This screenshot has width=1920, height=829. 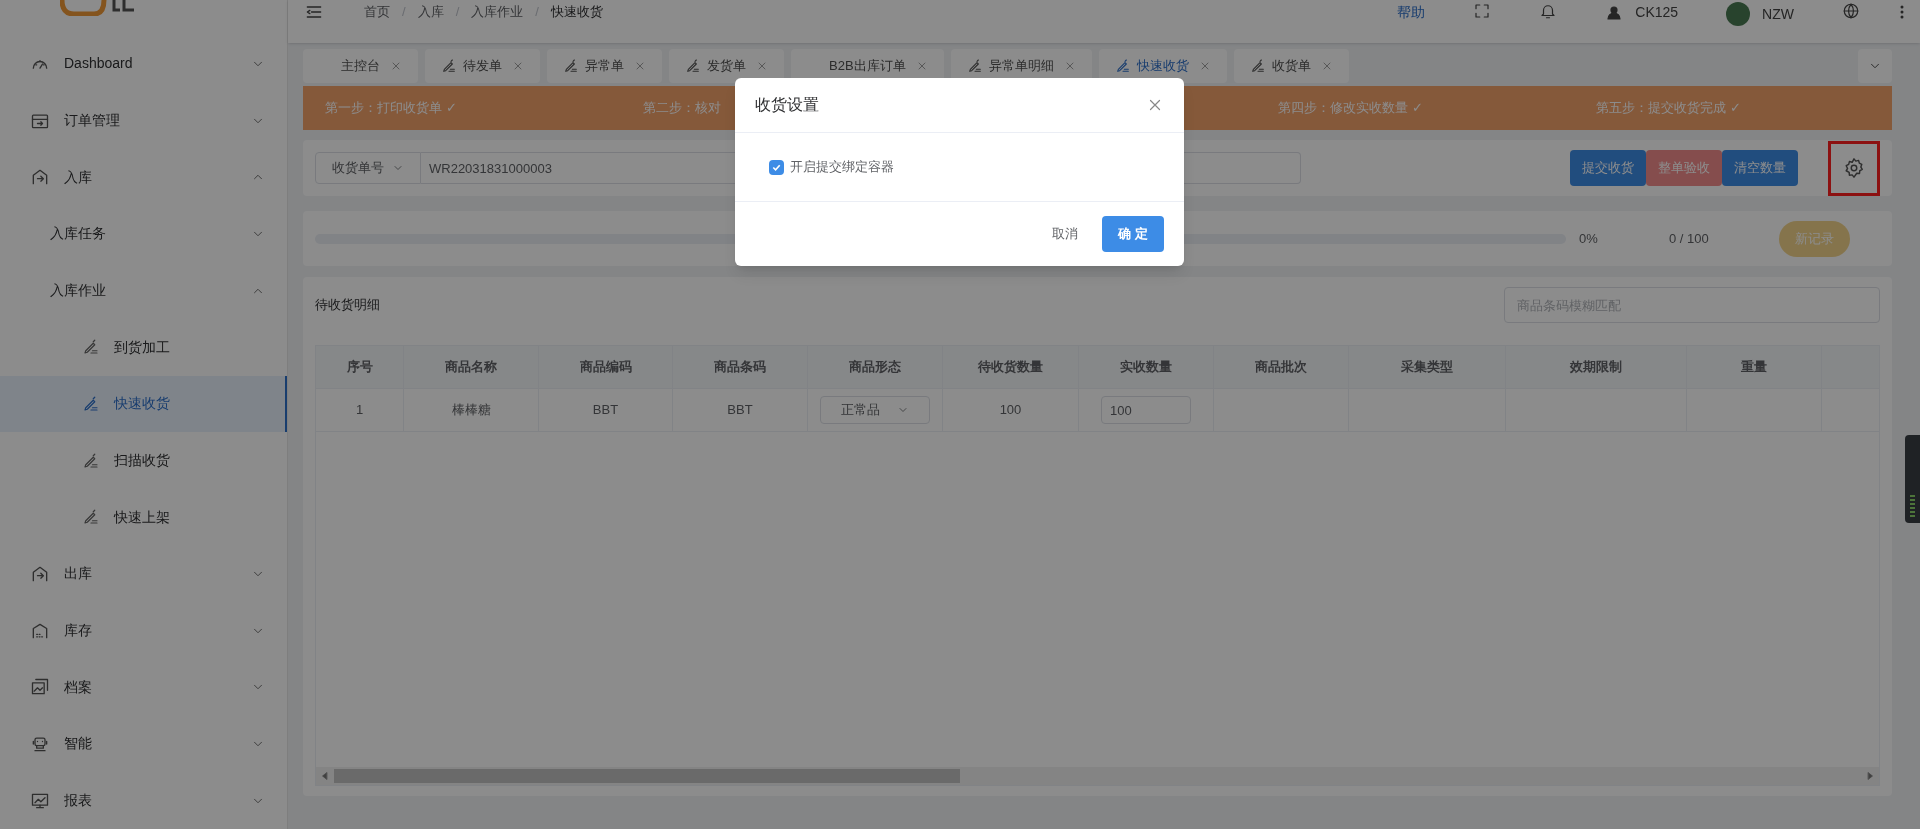 What do you see at coordinates (875, 367) in the screenshot?
I see `column-header: 商品形态` at bounding box center [875, 367].